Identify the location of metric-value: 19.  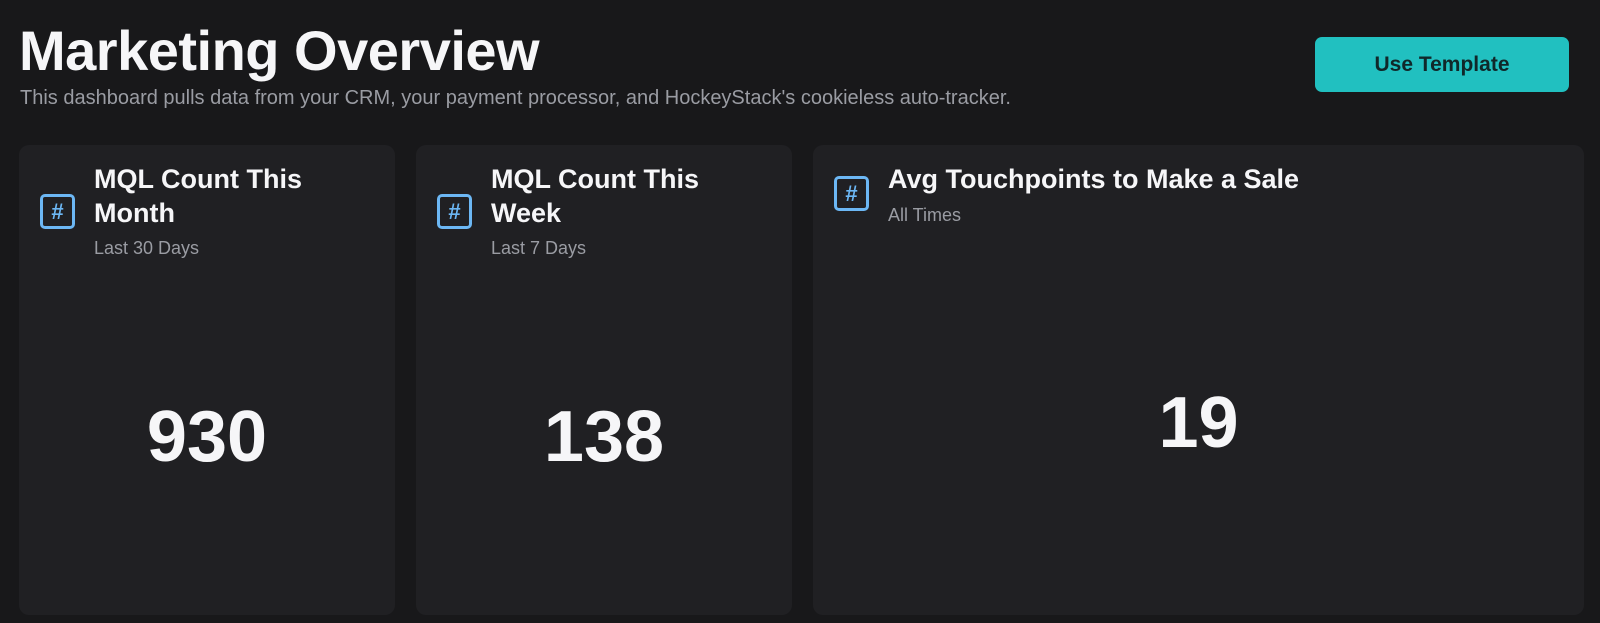
(1198, 423).